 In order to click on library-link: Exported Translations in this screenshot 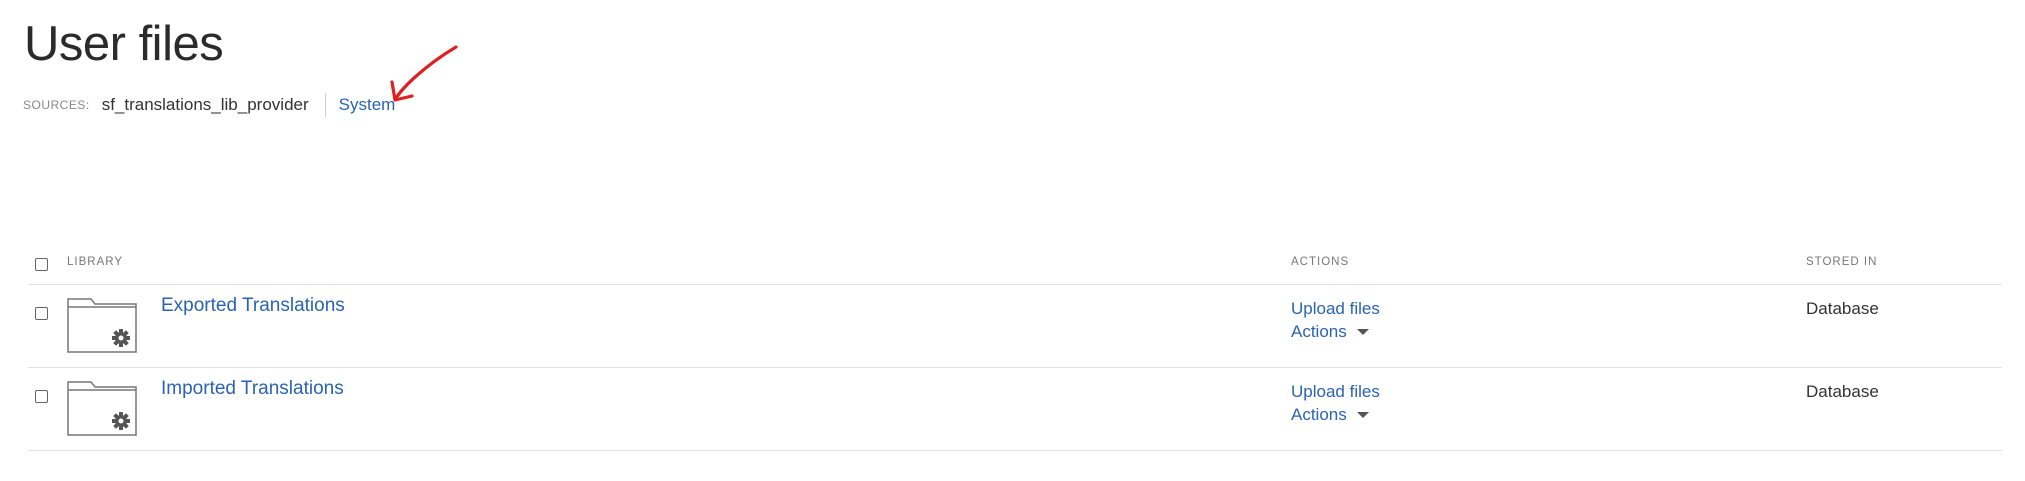, I will do `click(253, 306)`.